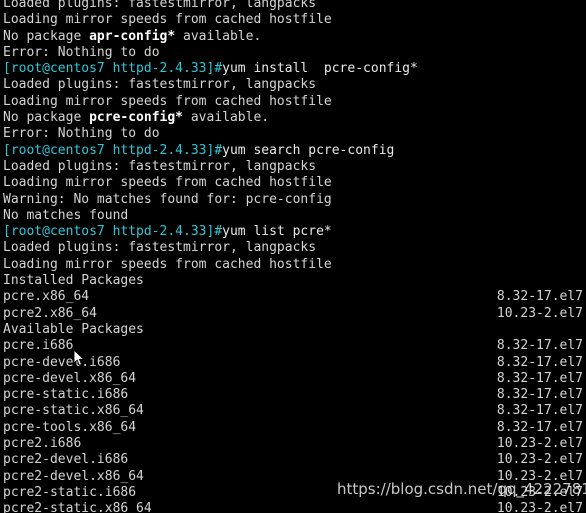  Describe the element at coordinates (277, 232) in the screenshot. I see `shell-command-text: yum list pcre*` at that location.